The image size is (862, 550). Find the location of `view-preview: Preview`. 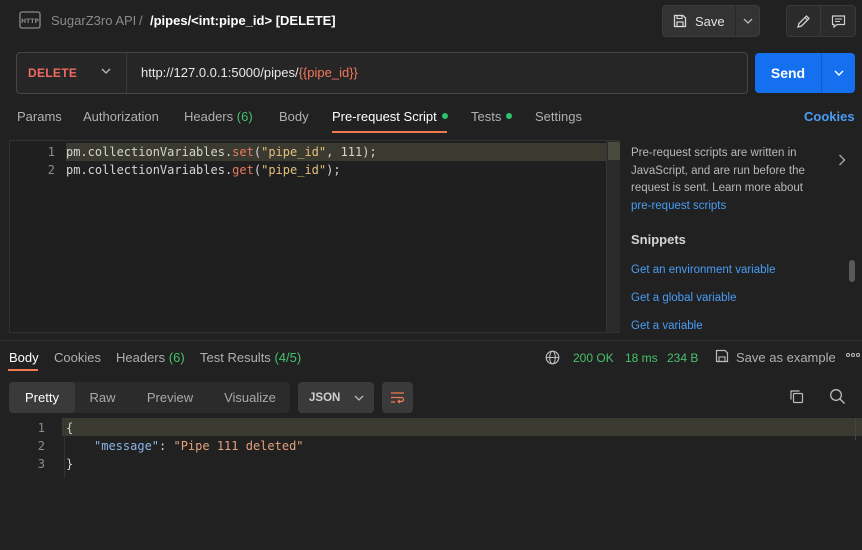

view-preview: Preview is located at coordinates (170, 397).